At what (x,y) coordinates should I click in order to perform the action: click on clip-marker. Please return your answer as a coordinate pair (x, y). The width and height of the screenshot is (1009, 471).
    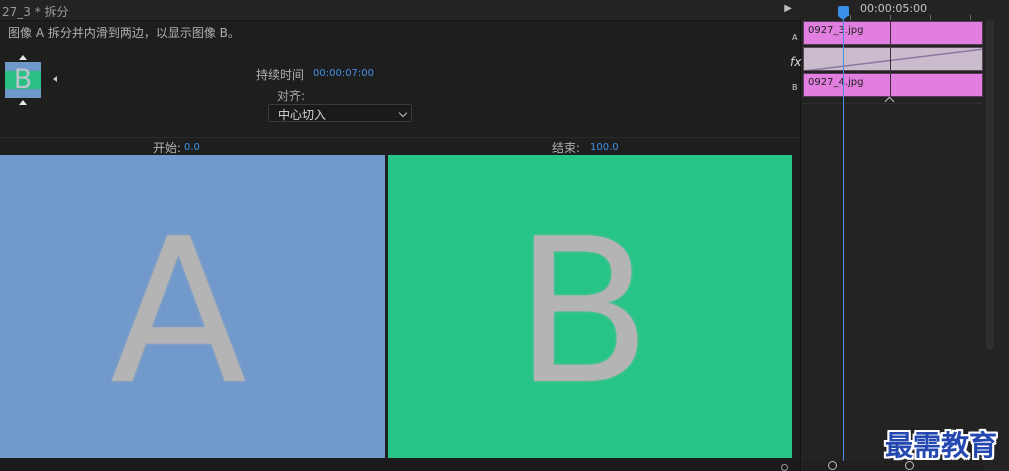
    Looking at the image, I should click on (890, 59).